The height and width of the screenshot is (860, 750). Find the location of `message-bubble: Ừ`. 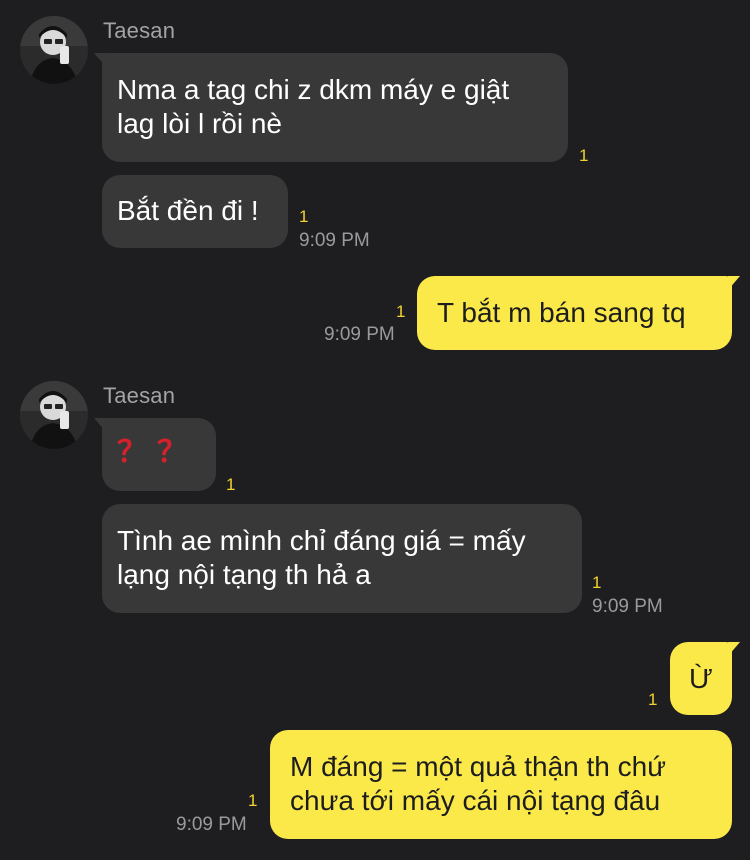

message-bubble: Ừ is located at coordinates (705, 678).